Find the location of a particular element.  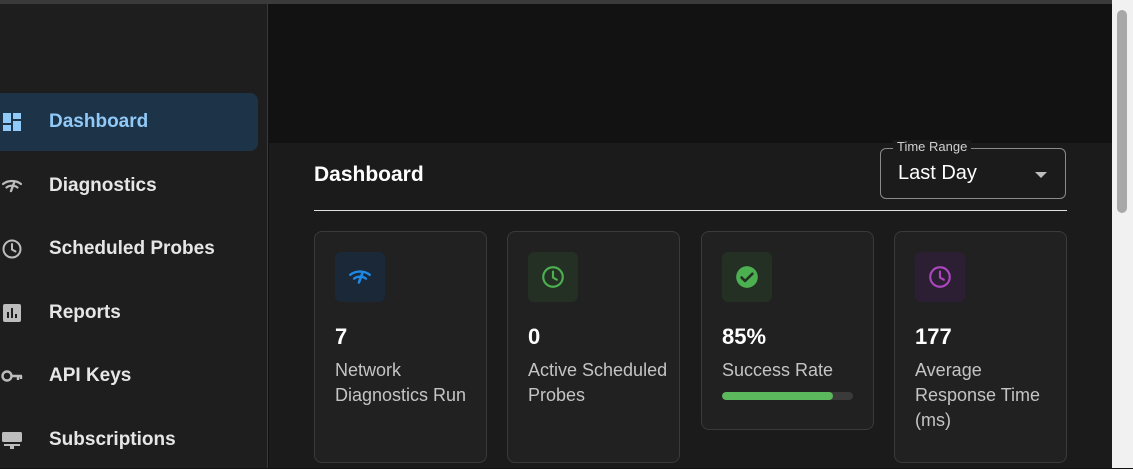

stat-card-active-probes: 0 Active Scheduled Probes is located at coordinates (593, 347).